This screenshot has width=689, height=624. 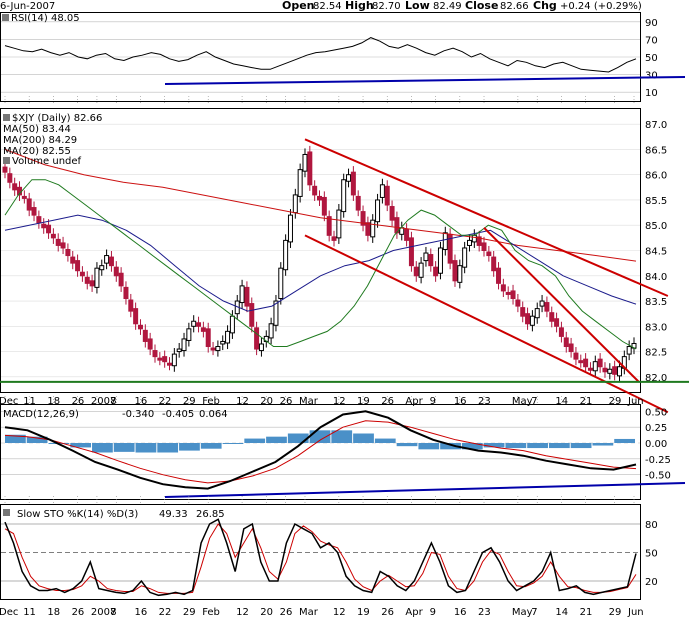 I want to click on x-tick-label-bottom: 22, so click(x=165, y=612).